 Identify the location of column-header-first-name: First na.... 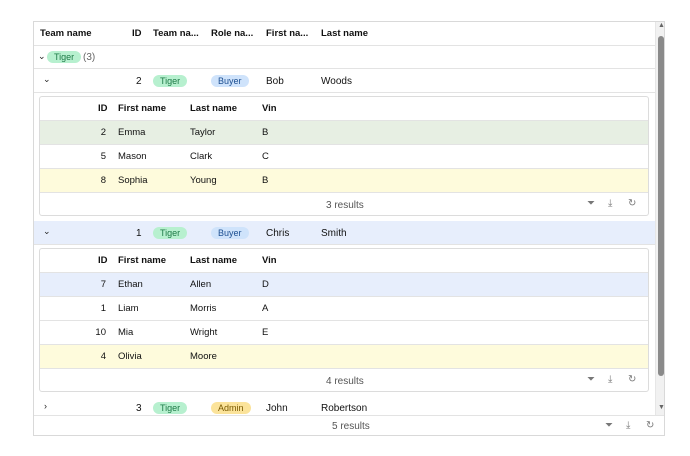
(289, 33).